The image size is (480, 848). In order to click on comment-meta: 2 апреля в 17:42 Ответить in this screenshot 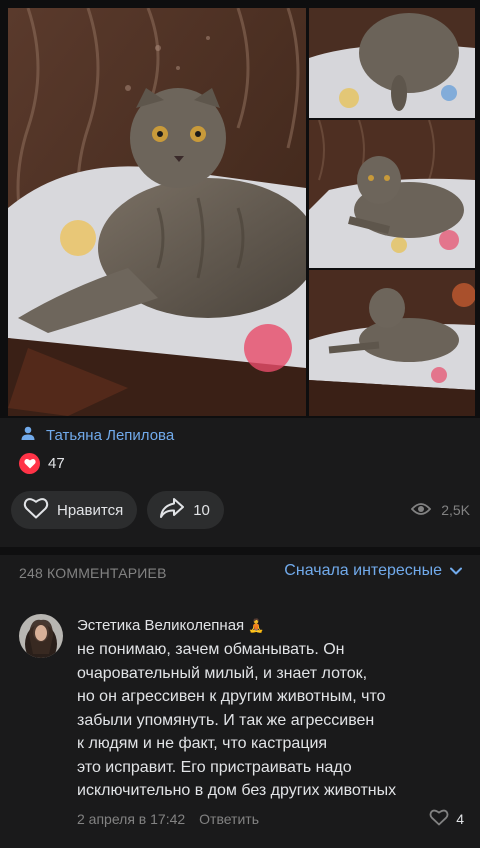, I will do `click(168, 819)`.